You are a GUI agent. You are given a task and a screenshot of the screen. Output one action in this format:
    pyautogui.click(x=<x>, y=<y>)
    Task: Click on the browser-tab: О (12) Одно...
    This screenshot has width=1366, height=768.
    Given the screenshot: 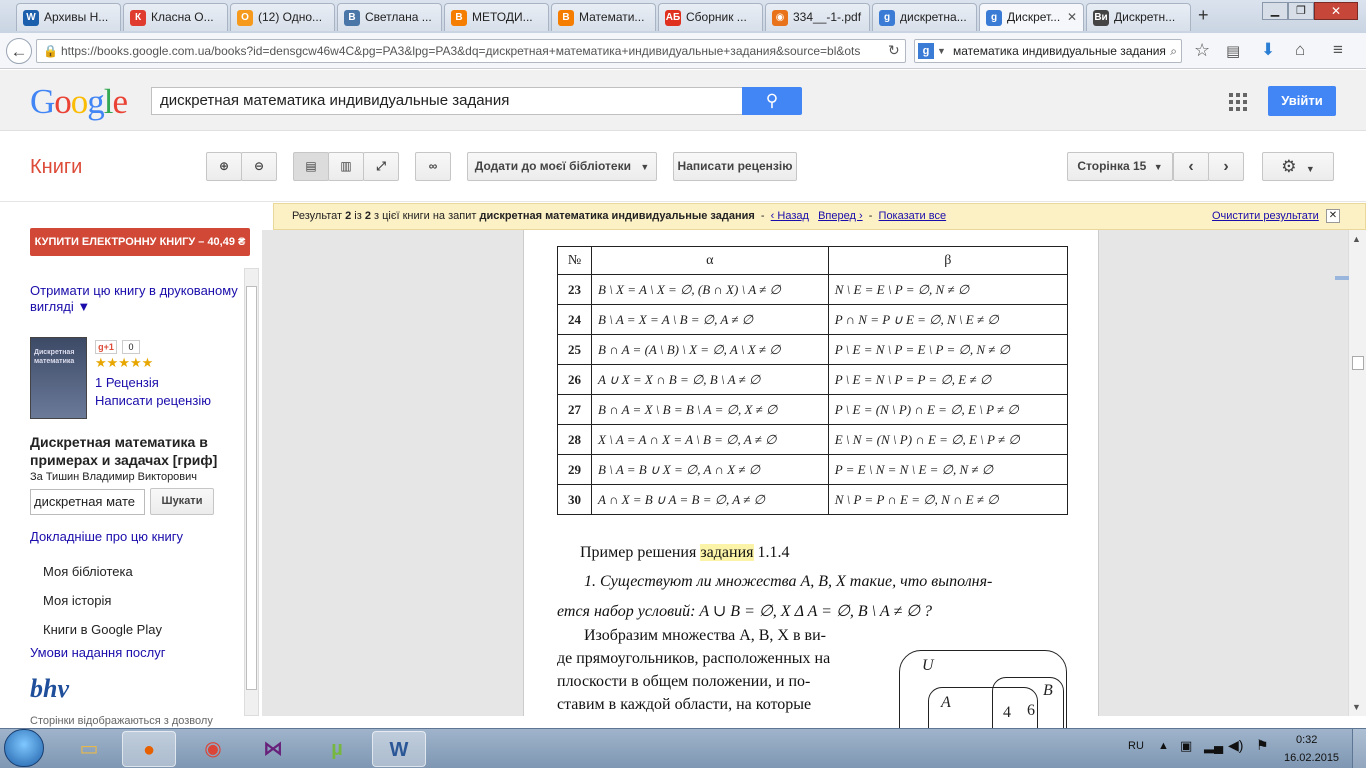 What is the action you would take?
    pyautogui.click(x=282, y=17)
    